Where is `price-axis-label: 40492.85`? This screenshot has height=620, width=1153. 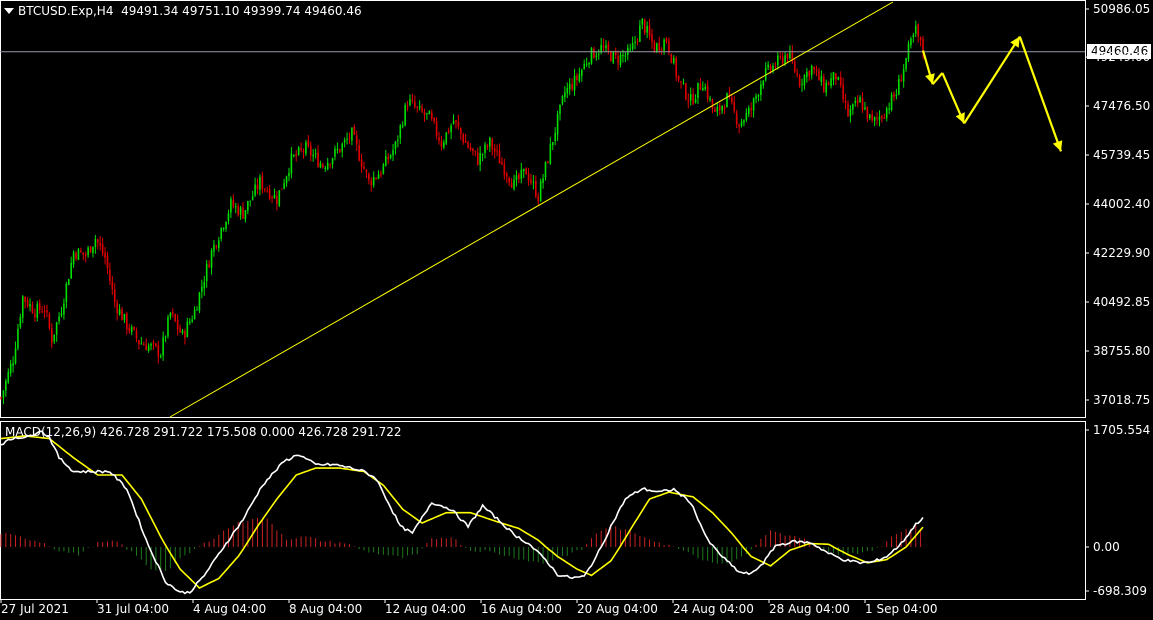
price-axis-label: 40492.85 is located at coordinates (1122, 302).